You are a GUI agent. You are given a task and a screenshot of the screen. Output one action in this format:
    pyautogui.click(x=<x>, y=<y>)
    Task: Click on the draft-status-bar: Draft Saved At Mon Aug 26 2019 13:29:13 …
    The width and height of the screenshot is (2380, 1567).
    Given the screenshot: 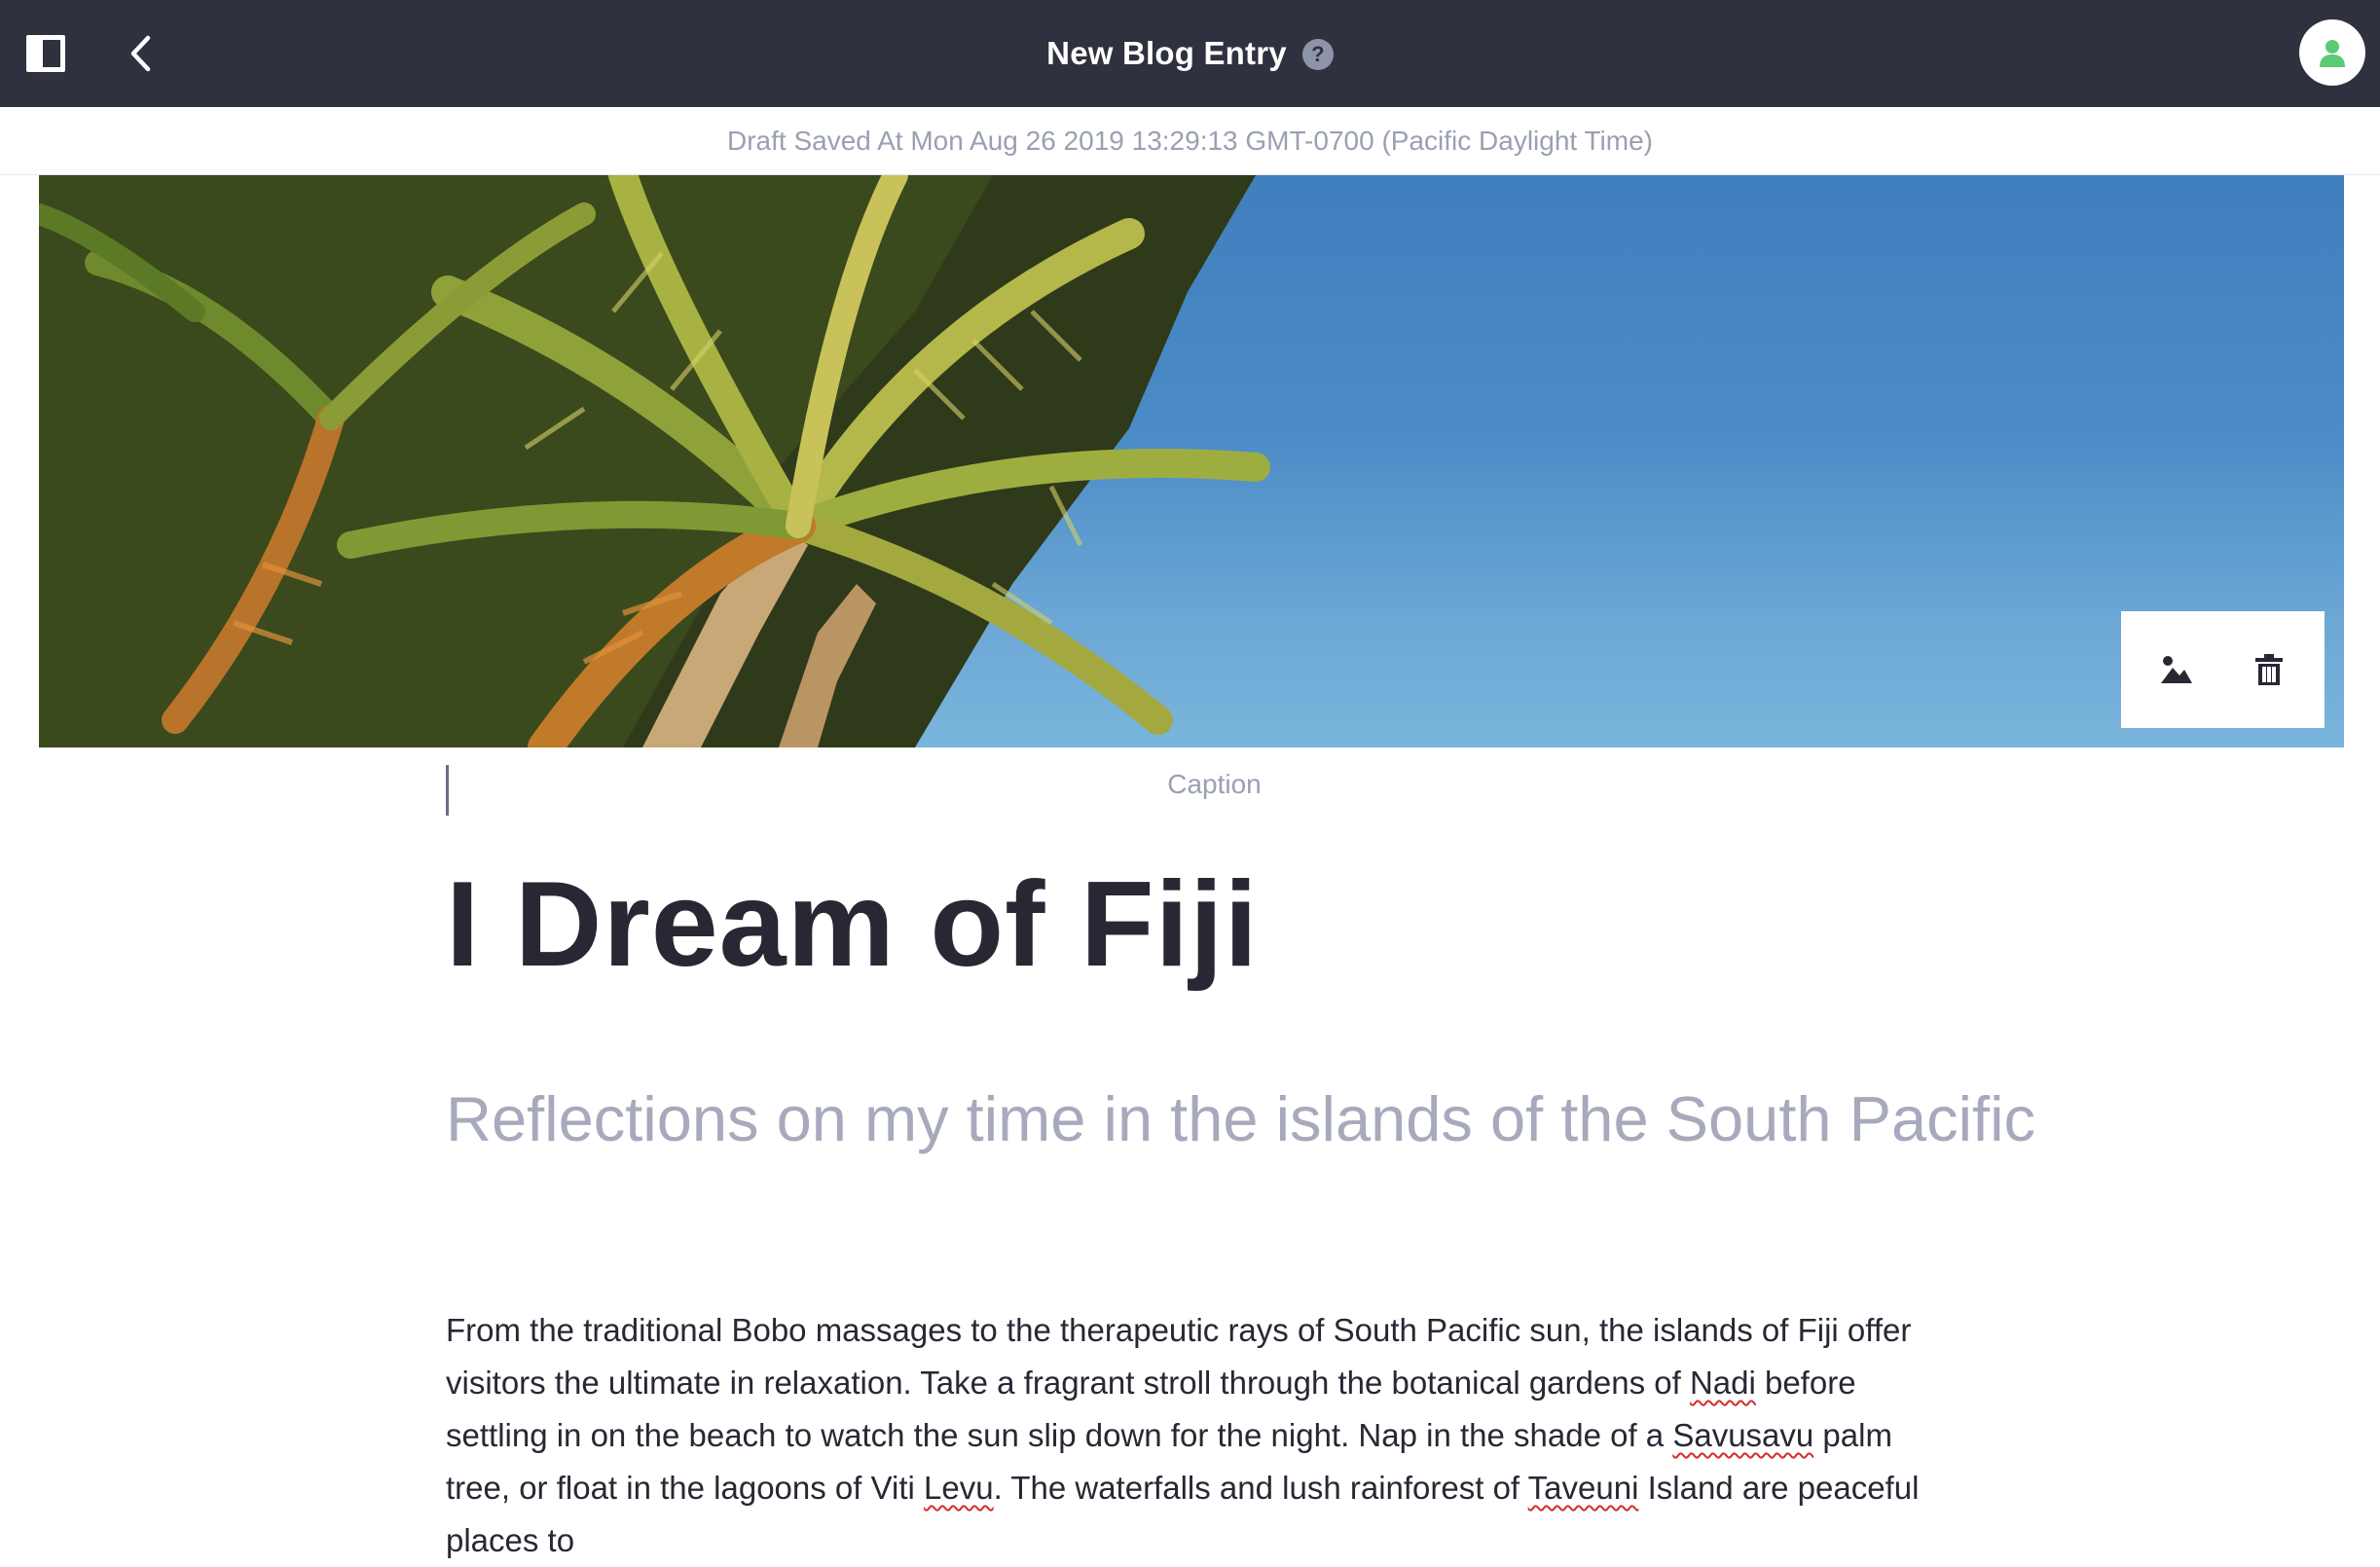 What is the action you would take?
    pyautogui.click(x=1190, y=141)
    